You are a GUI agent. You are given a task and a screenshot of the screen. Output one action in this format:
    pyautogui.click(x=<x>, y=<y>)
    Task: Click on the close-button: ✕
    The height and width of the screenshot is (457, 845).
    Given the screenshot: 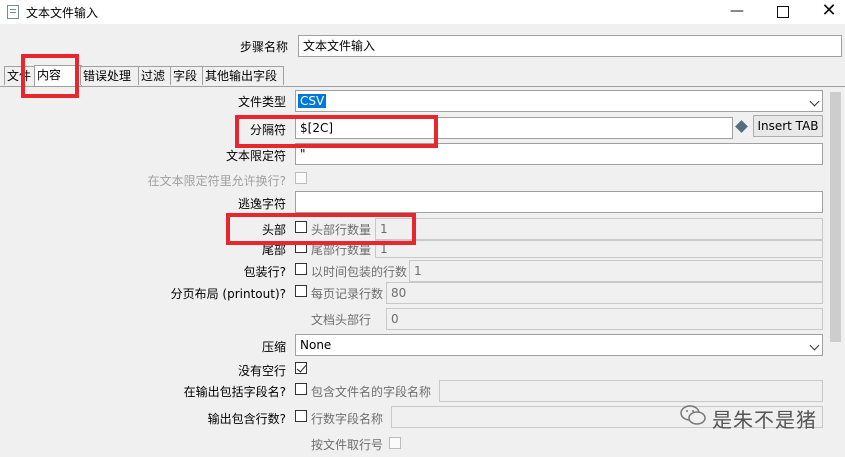 What is the action you would take?
    pyautogui.click(x=825, y=12)
    